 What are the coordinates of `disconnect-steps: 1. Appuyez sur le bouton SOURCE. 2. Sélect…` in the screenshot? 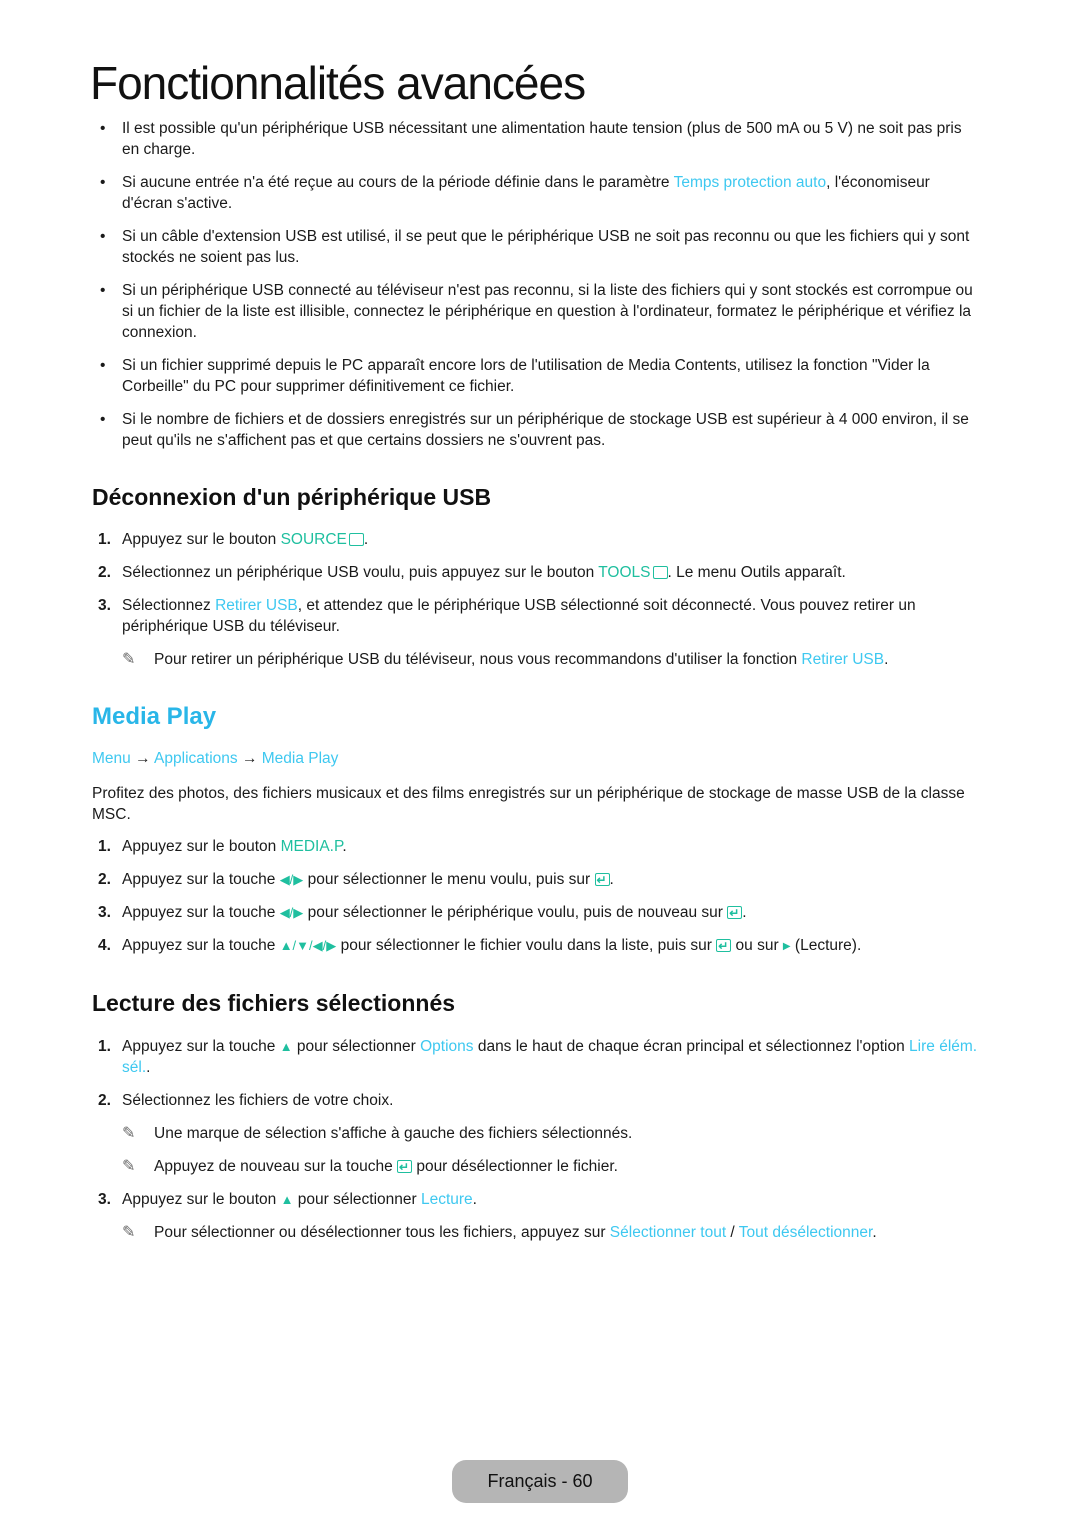 It's located at (542, 605).